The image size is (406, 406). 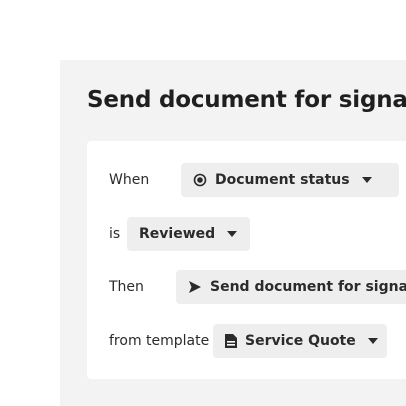 I want to click on template-label: from template, so click(x=159, y=341).